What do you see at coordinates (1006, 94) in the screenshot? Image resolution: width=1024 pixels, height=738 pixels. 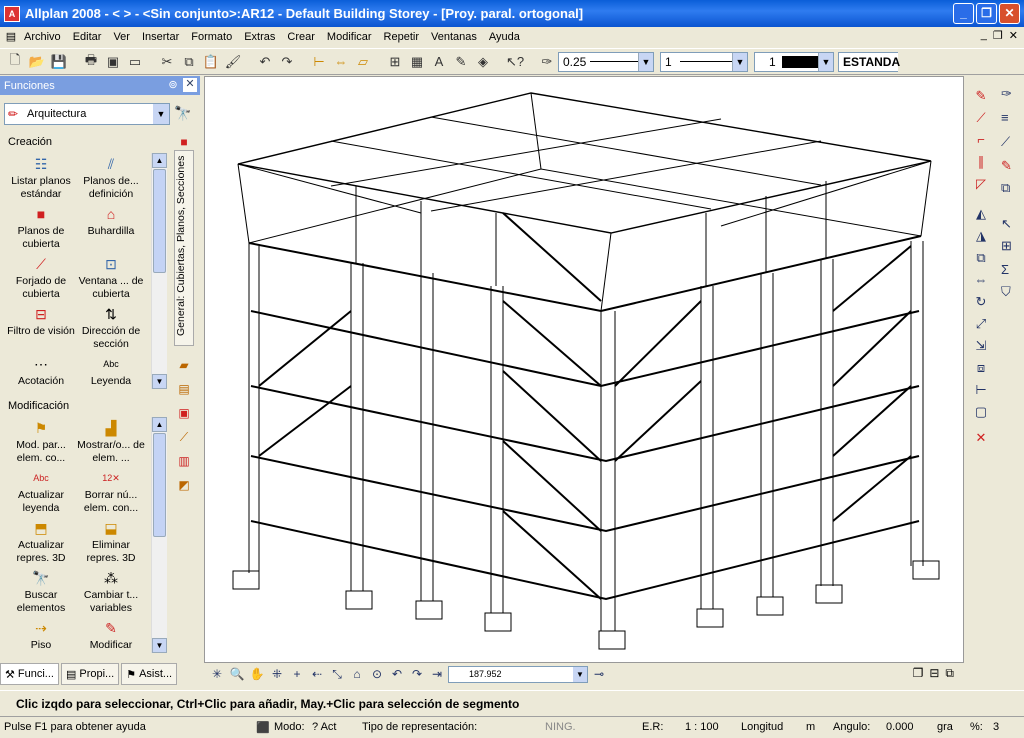 I see `eyedropper-side-icon: ✑` at bounding box center [1006, 94].